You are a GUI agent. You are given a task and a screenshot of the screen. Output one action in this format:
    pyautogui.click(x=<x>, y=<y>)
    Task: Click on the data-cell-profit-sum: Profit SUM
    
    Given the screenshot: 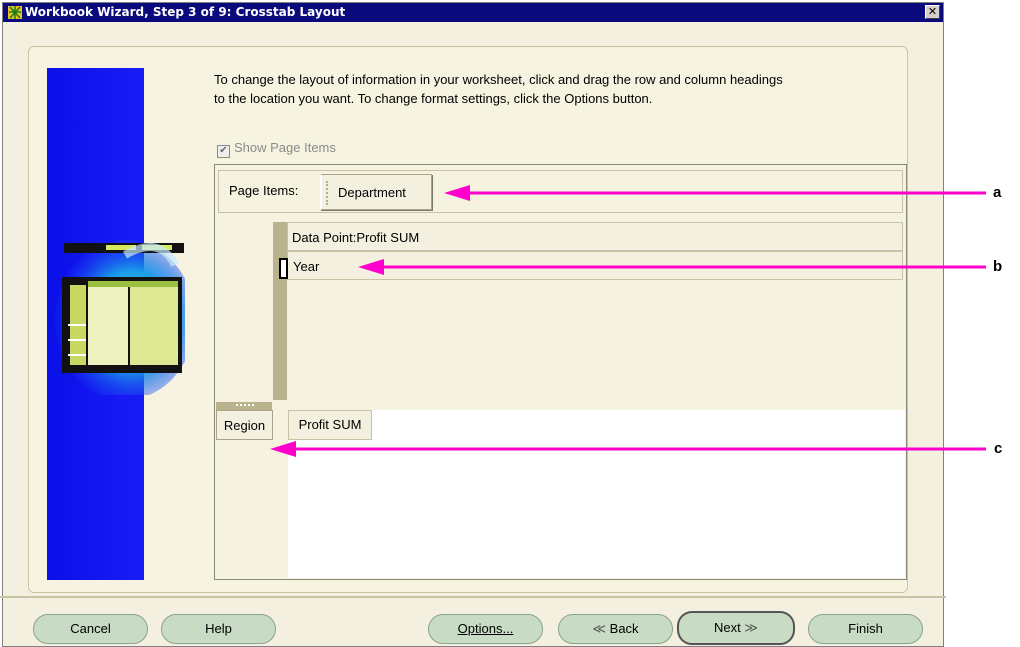 What is the action you would take?
    pyautogui.click(x=330, y=425)
    